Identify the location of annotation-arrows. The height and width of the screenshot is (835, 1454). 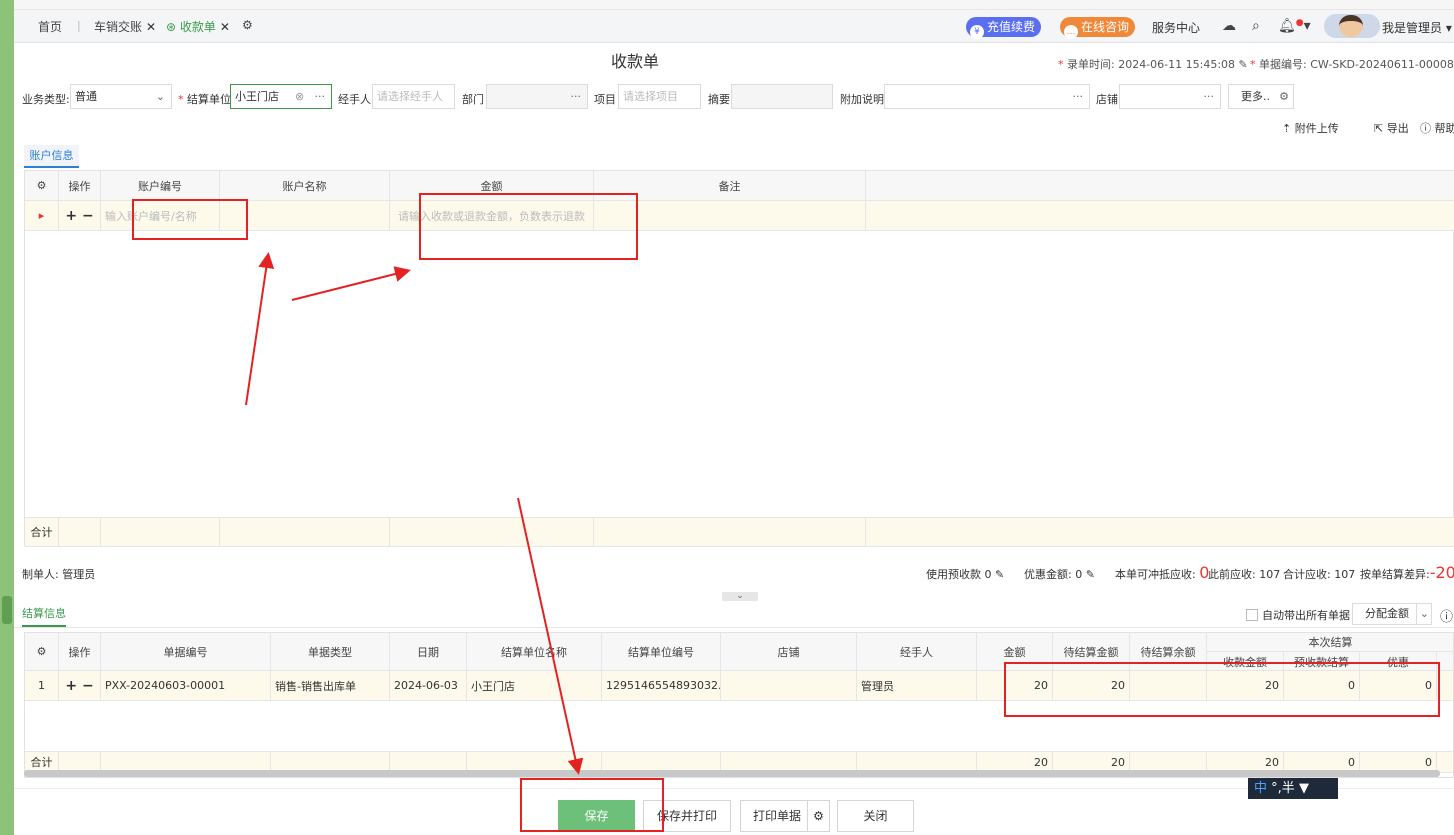
(414, 513).